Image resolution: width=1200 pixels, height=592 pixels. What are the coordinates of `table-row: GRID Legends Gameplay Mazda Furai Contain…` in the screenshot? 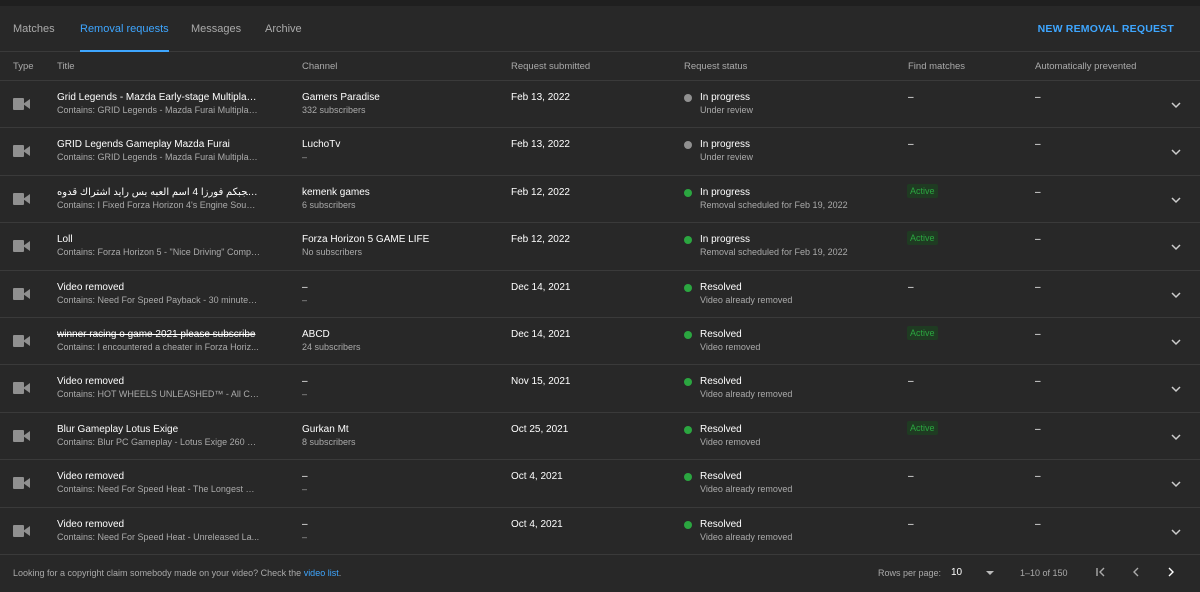 It's located at (600, 152).